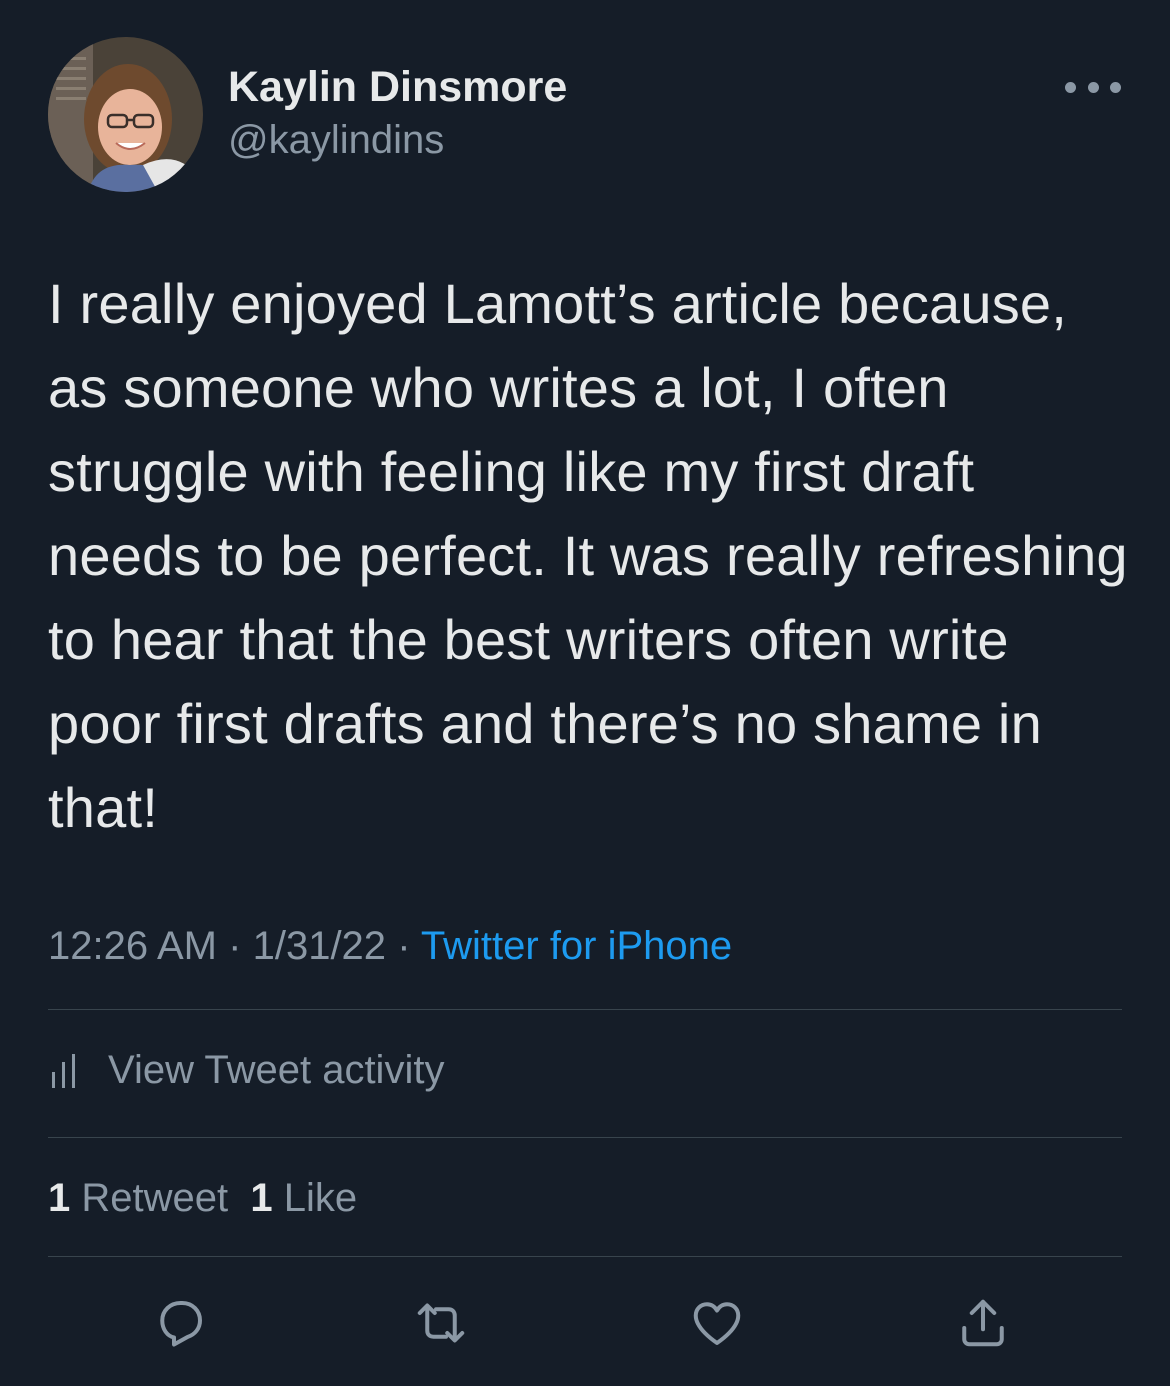 The width and height of the screenshot is (1170, 1386). What do you see at coordinates (397, 87) in the screenshot?
I see `author-name: Kaylin Dinsmore` at bounding box center [397, 87].